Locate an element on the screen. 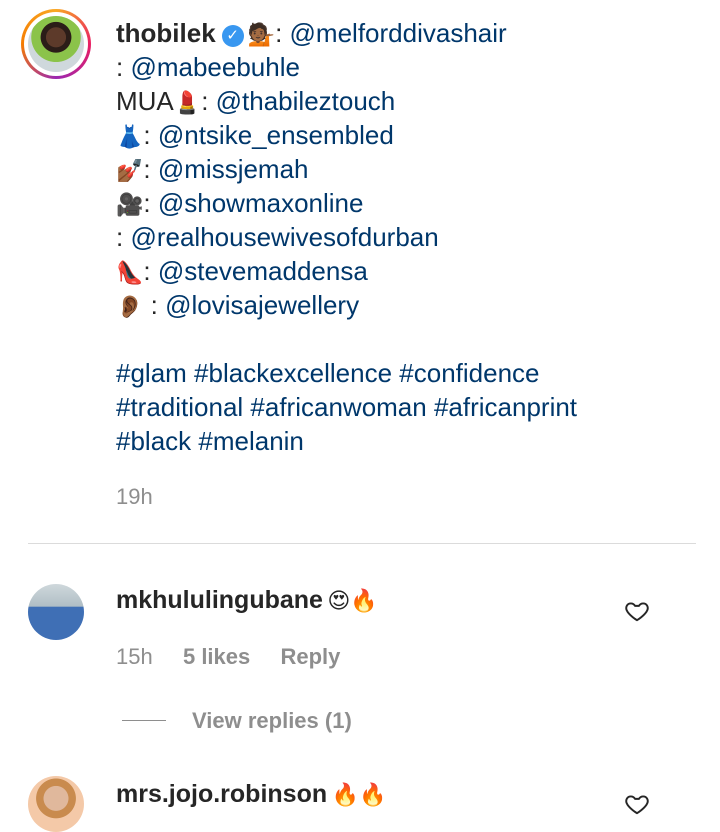  comment-timestamp: 15h is located at coordinates (134, 656).